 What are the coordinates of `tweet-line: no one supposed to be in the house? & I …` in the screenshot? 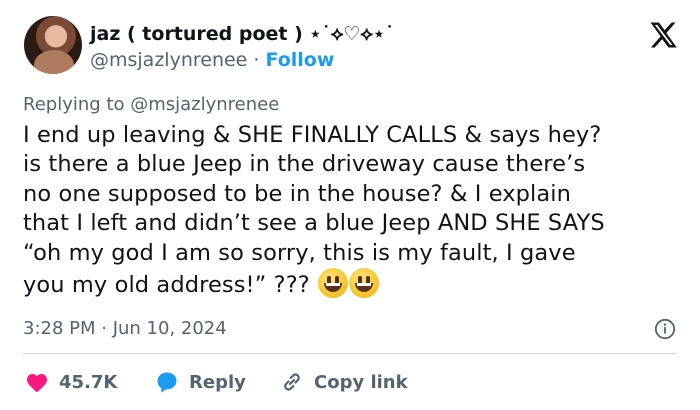 It's located at (297, 193).